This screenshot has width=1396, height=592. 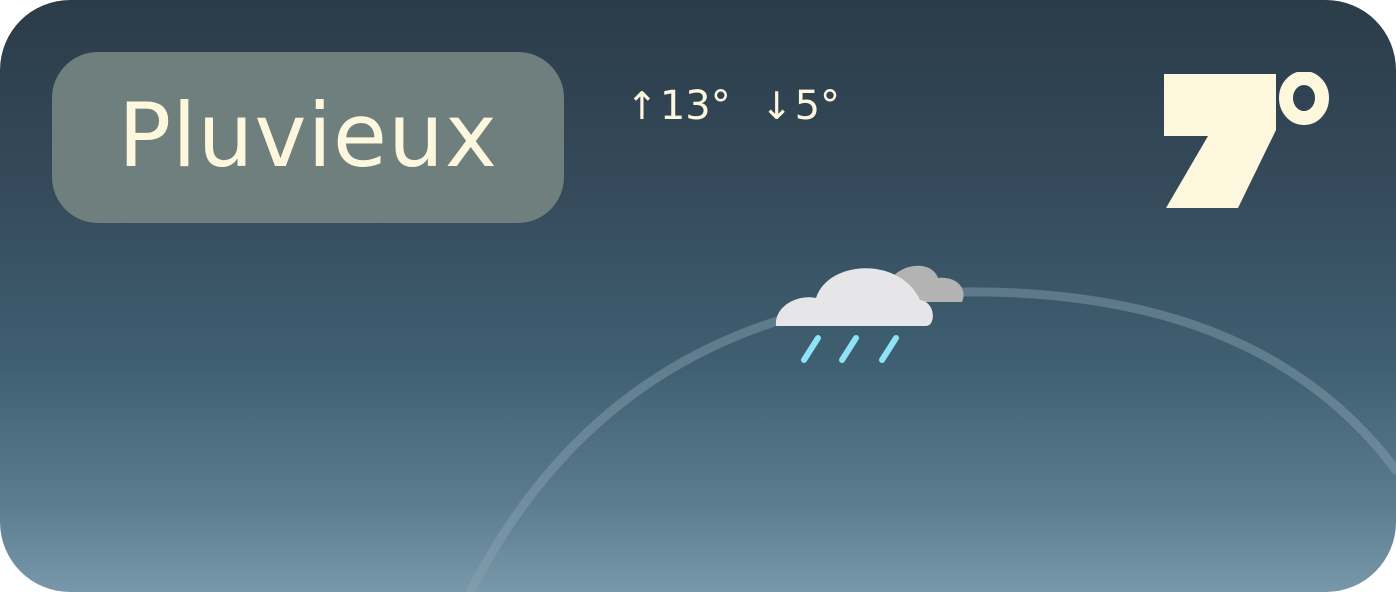 I want to click on current-temp-glyph, so click(x=1246, y=139).